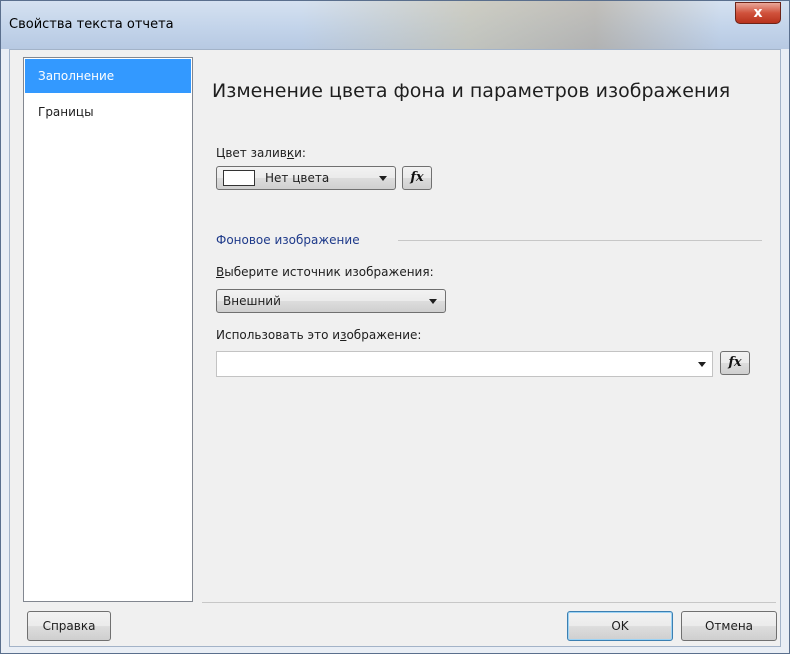 The width and height of the screenshot is (790, 654). I want to click on image-expression-button: fx, so click(735, 363).